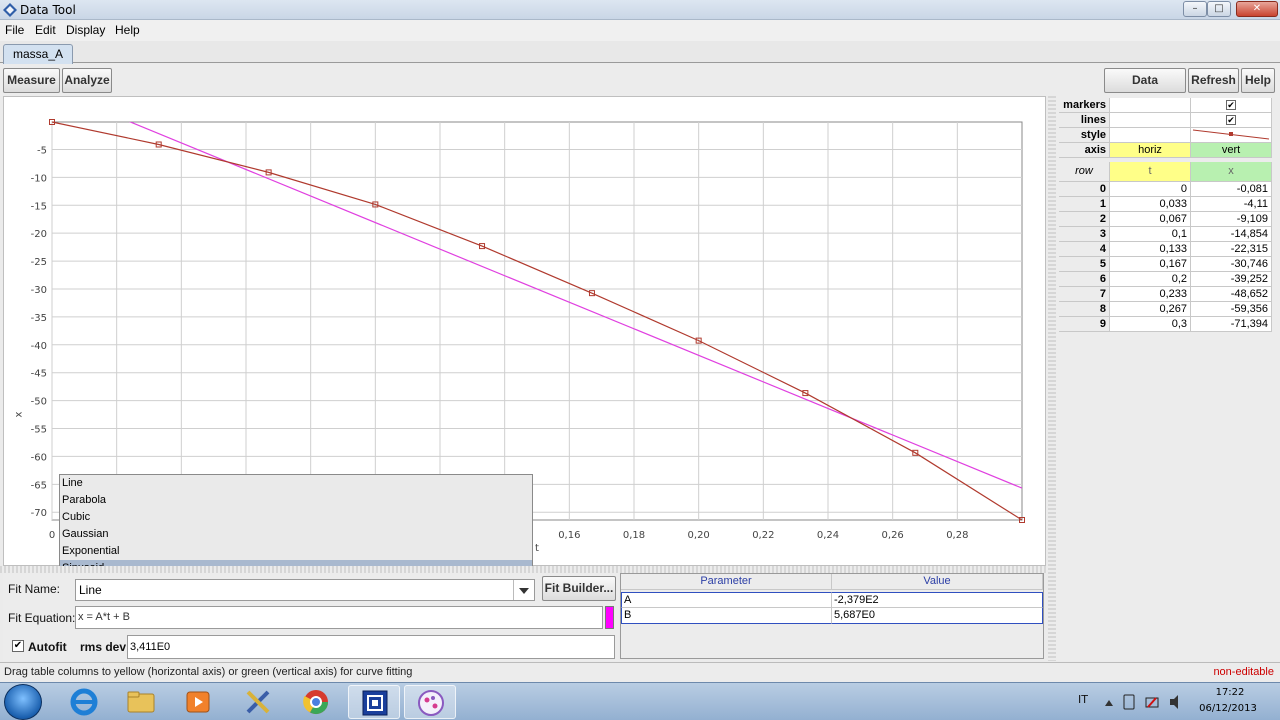 This screenshot has width=1280, height=720. What do you see at coordinates (1084, 189) in the screenshot?
I see `row-index: 0` at bounding box center [1084, 189].